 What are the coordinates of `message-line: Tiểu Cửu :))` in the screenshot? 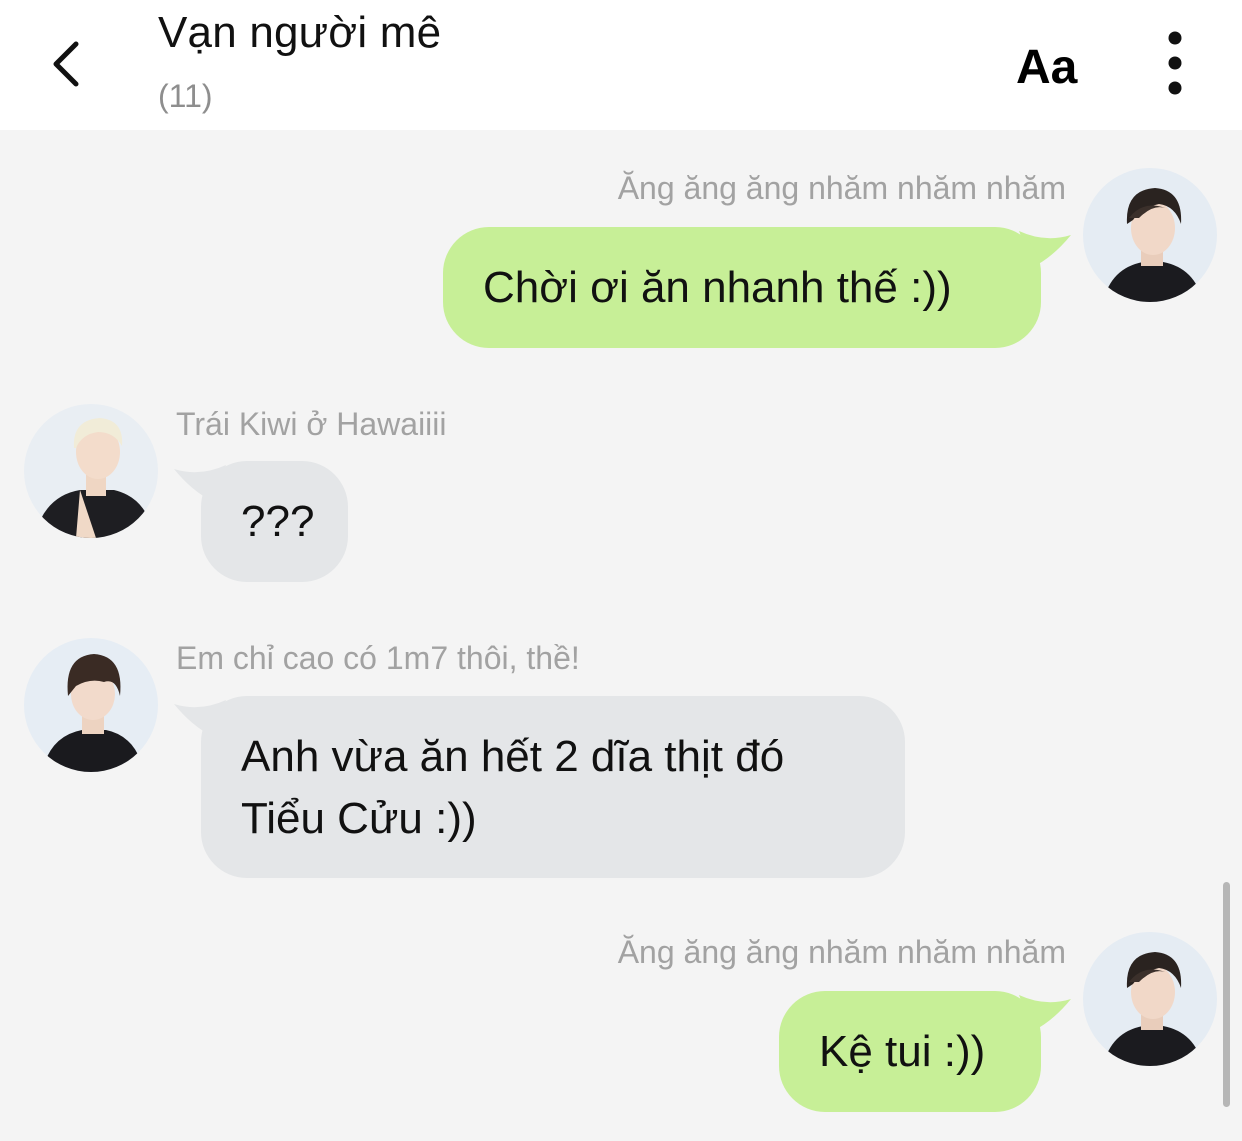 It's located at (359, 818).